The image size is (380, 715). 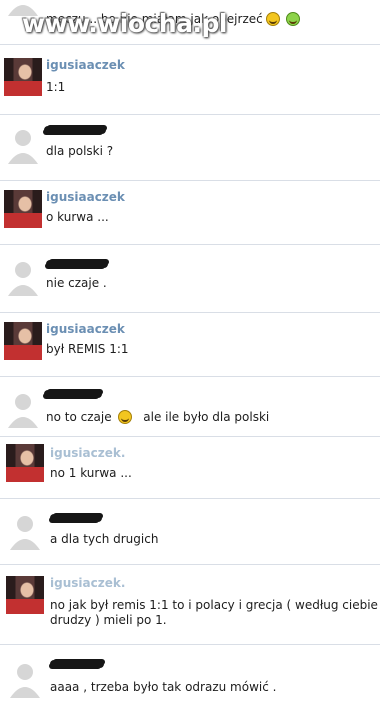 I want to click on message-text: drudzy ) mieli po 1., so click(x=108, y=620).